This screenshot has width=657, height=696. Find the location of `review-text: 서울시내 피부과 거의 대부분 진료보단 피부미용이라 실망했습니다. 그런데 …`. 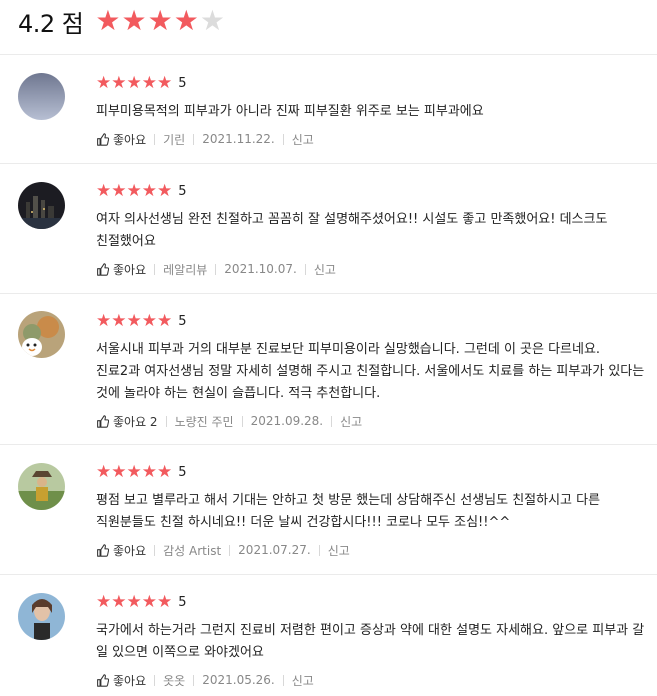

review-text: 서울시내 피부과 거의 대부분 진료보단 피부미용이라 실망했습니다. 그런데 … is located at coordinates (370, 371).